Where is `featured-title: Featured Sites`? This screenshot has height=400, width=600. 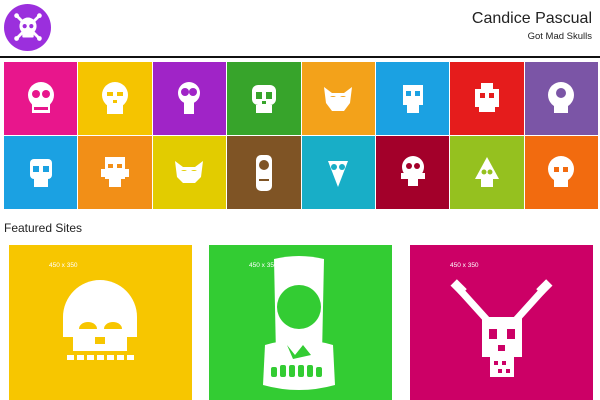
featured-title: Featured Sites is located at coordinates (43, 228).